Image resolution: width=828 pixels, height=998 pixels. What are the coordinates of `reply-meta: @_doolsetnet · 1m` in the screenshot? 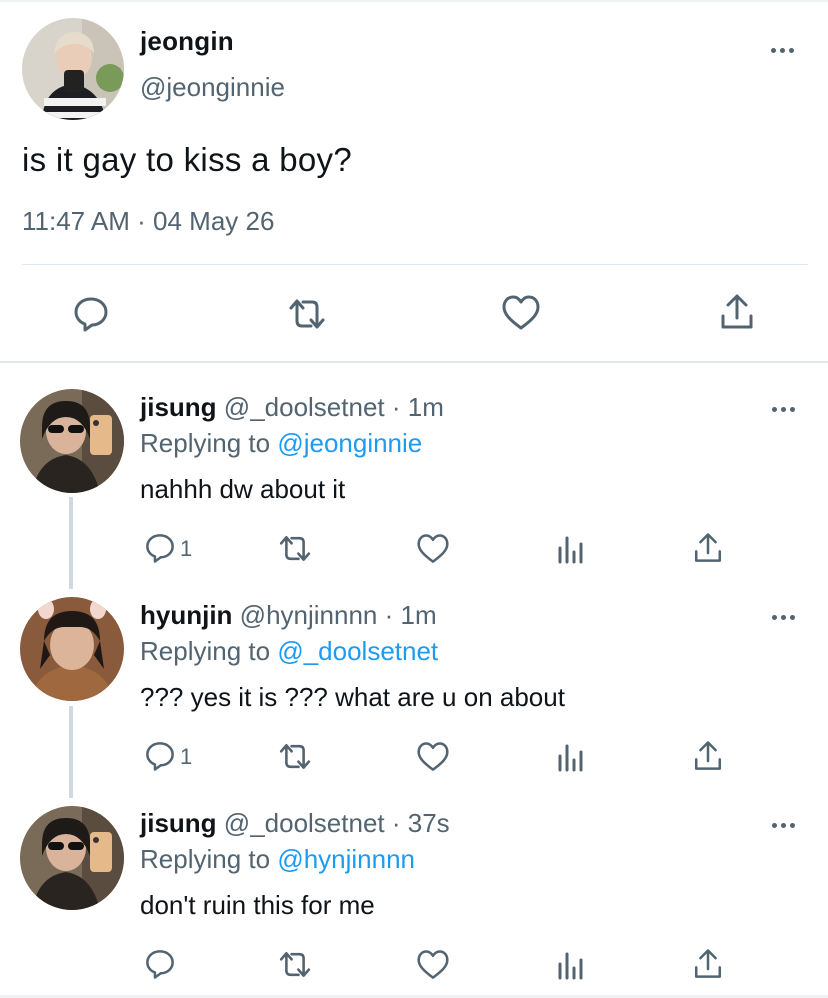 It's located at (333, 407).